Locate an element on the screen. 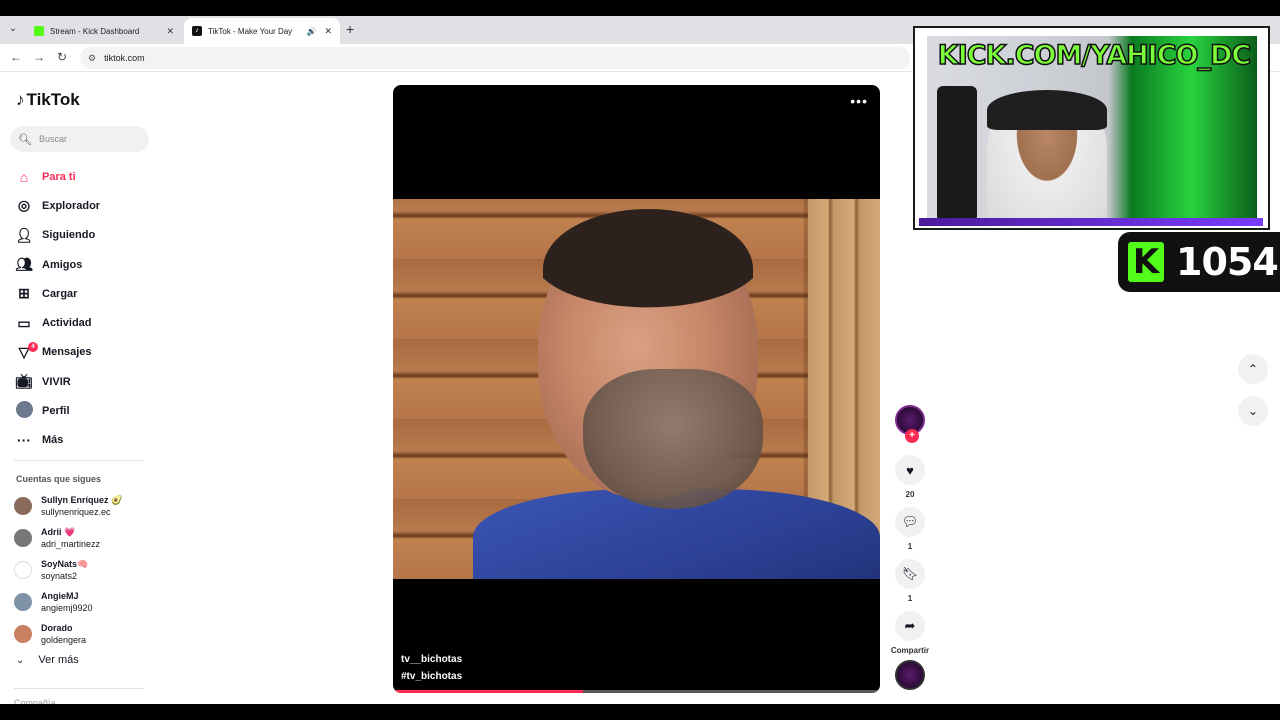  bookmark-icon: 🔖︎ is located at coordinates (910, 574).